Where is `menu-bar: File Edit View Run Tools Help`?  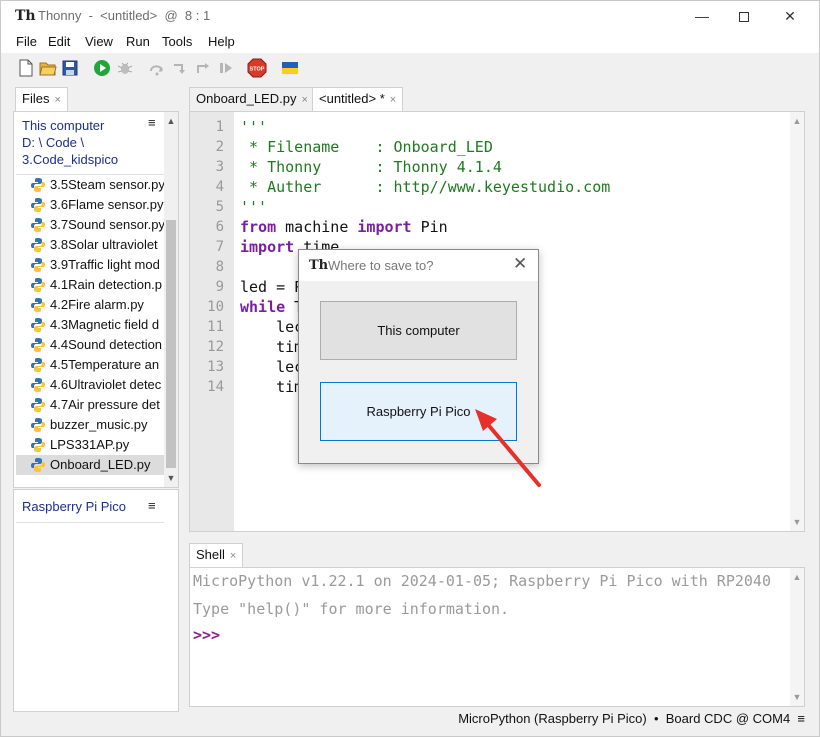
menu-bar: File Edit View Run Tools Help is located at coordinates (410, 42).